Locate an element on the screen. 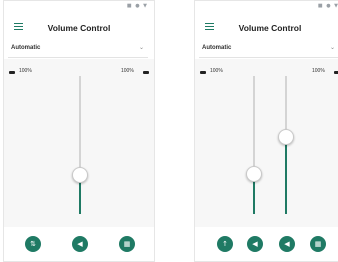 The height and width of the screenshot is (262, 338). equalizer-button: ⇅ is located at coordinates (33, 244).